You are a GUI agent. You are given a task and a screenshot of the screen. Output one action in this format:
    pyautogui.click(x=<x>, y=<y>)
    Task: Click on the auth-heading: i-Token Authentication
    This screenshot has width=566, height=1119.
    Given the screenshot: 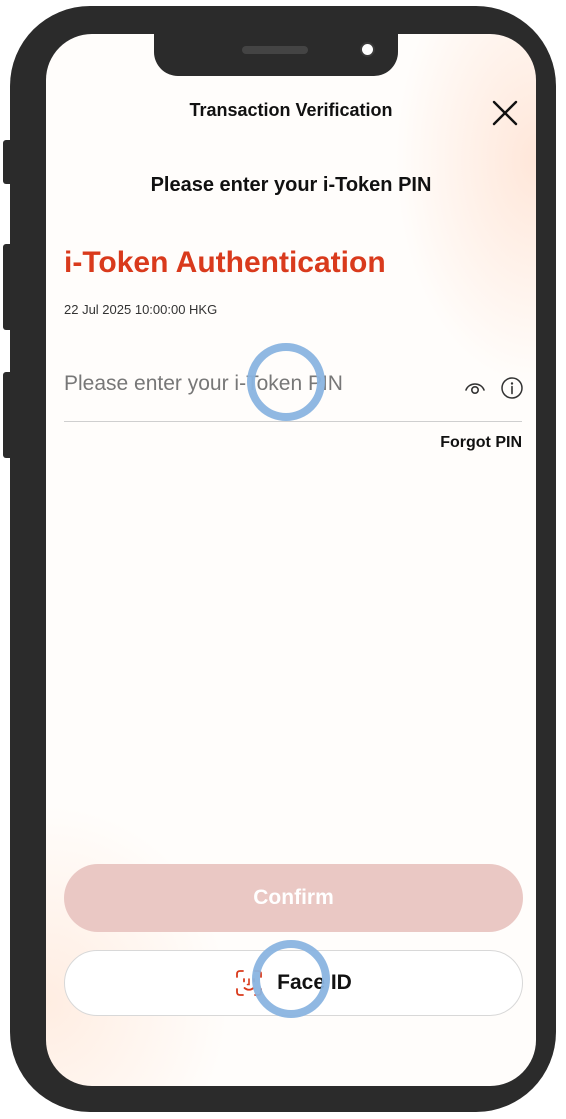 What is the action you would take?
    pyautogui.click(x=225, y=262)
    